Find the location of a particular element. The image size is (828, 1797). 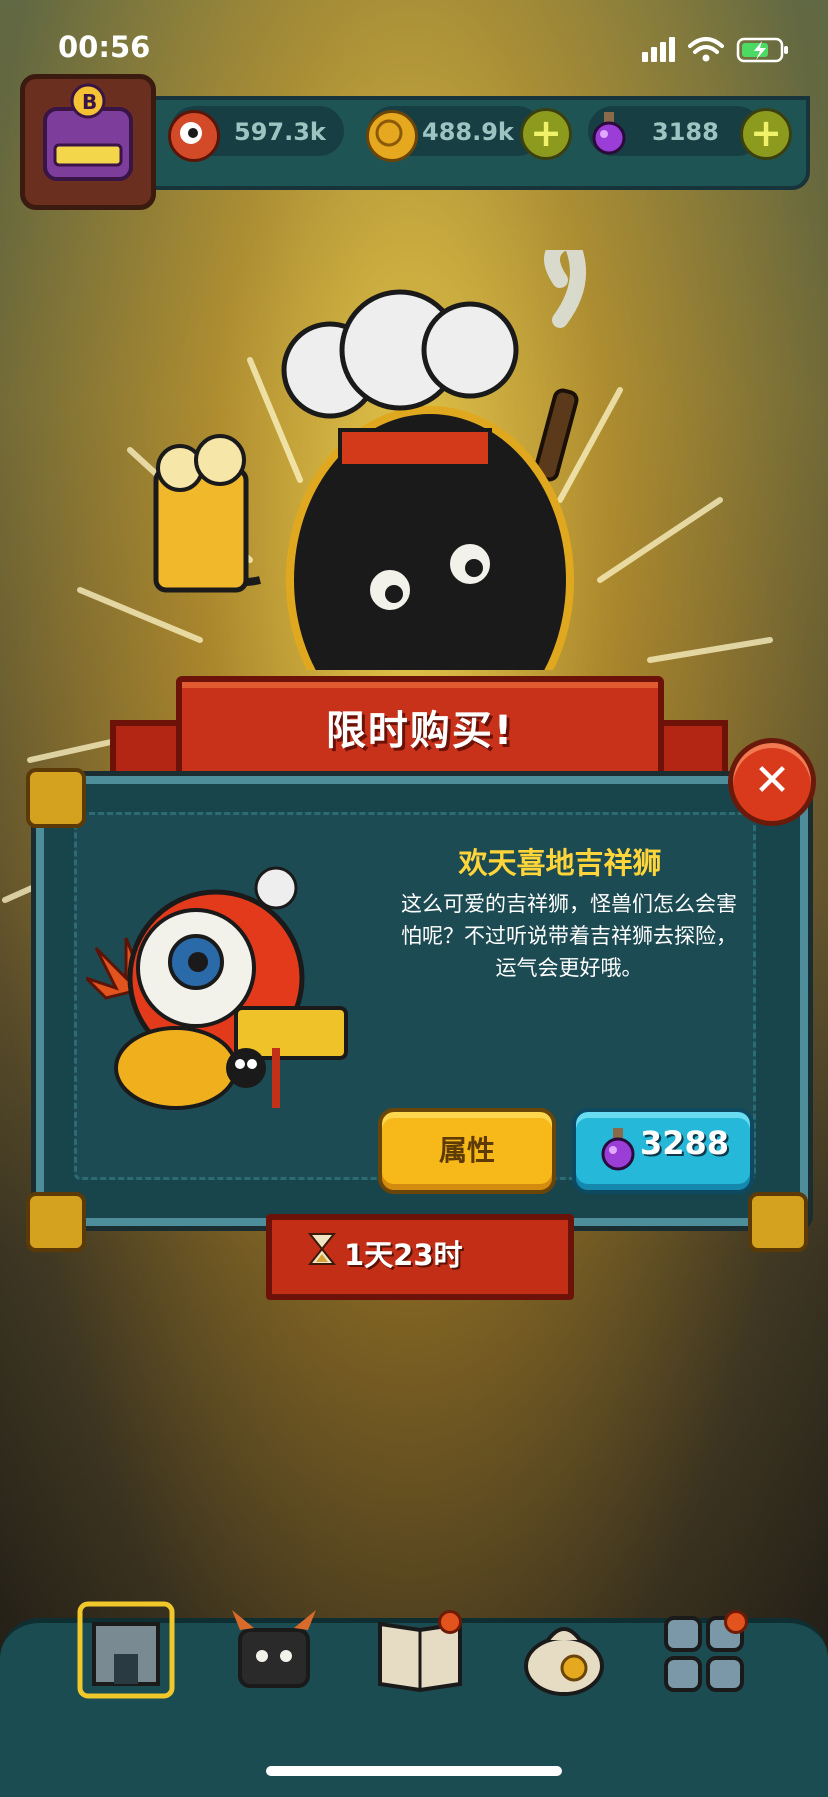

corner-bracket-top-left is located at coordinates (56, 798).